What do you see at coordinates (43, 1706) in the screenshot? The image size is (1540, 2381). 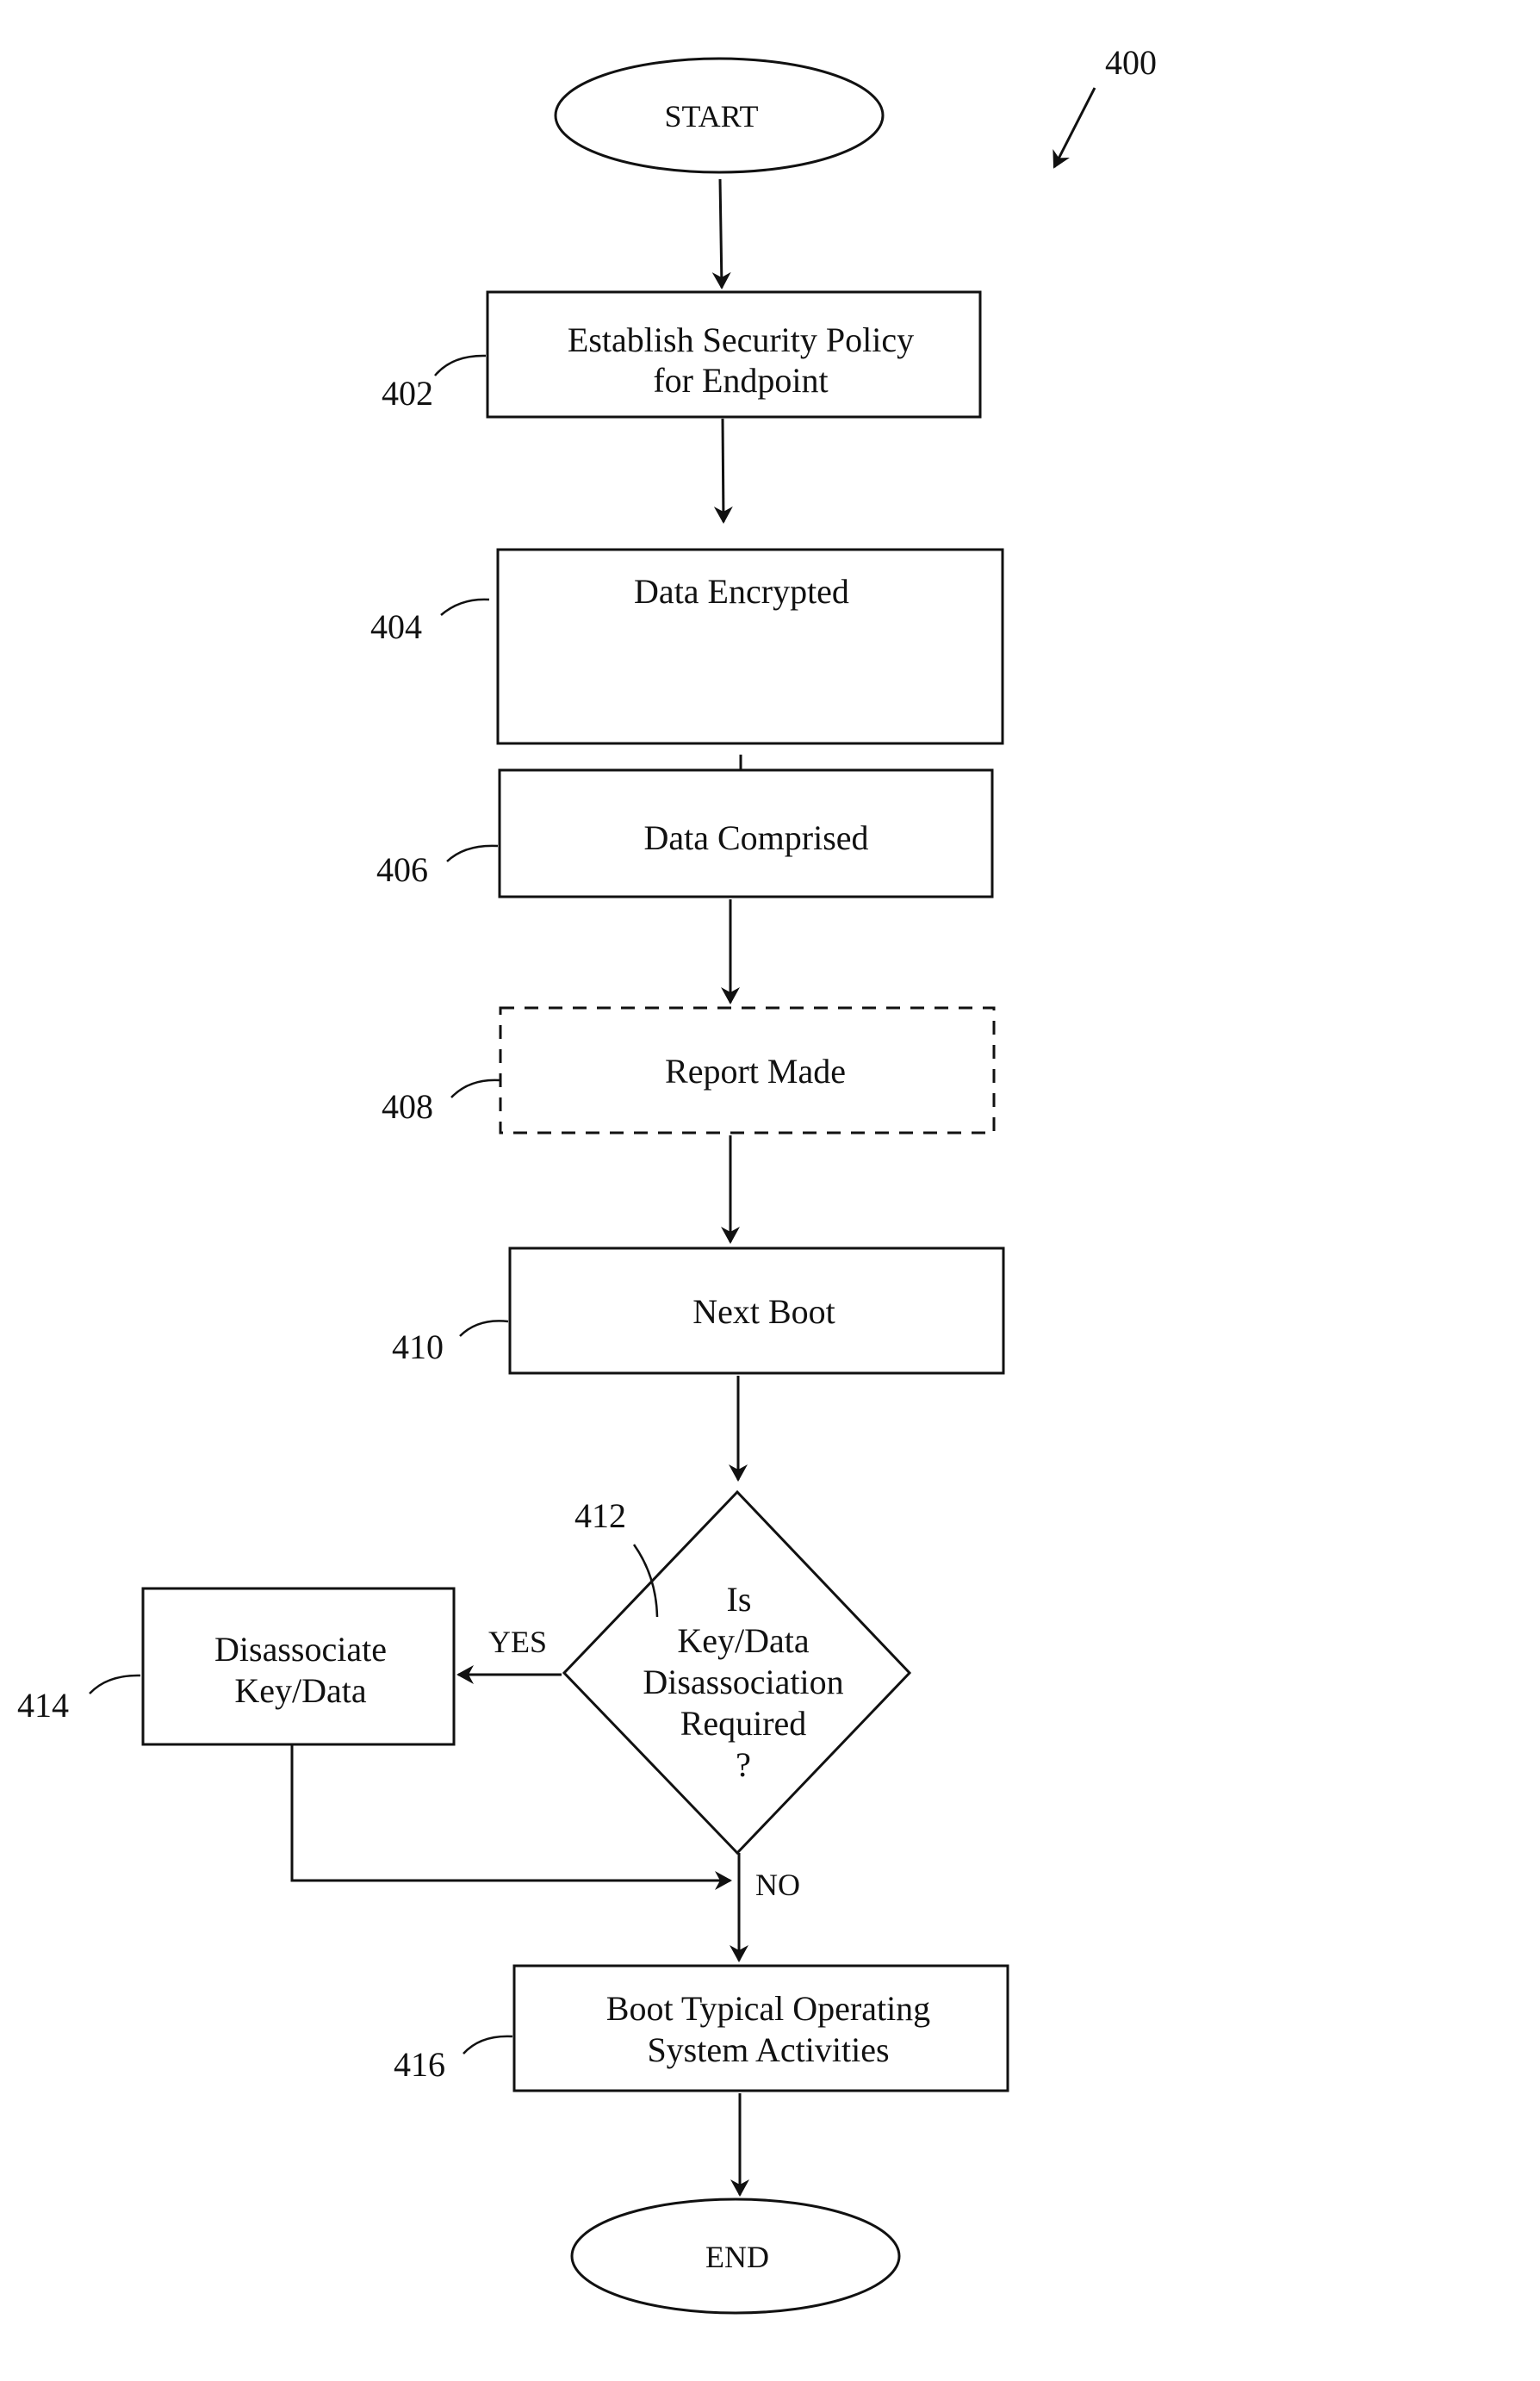 I see `ref-414: 414` at bounding box center [43, 1706].